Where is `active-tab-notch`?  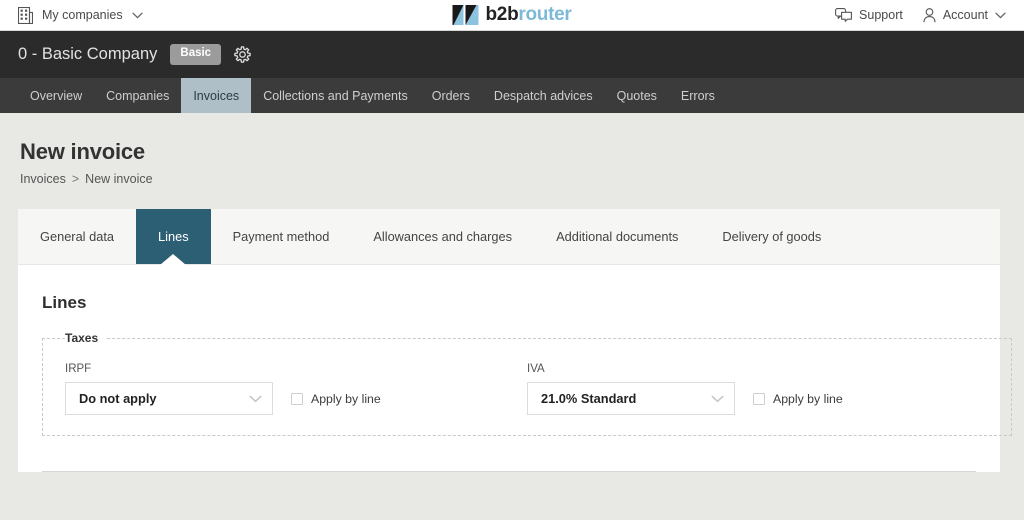
active-tab-notch is located at coordinates (173, 259).